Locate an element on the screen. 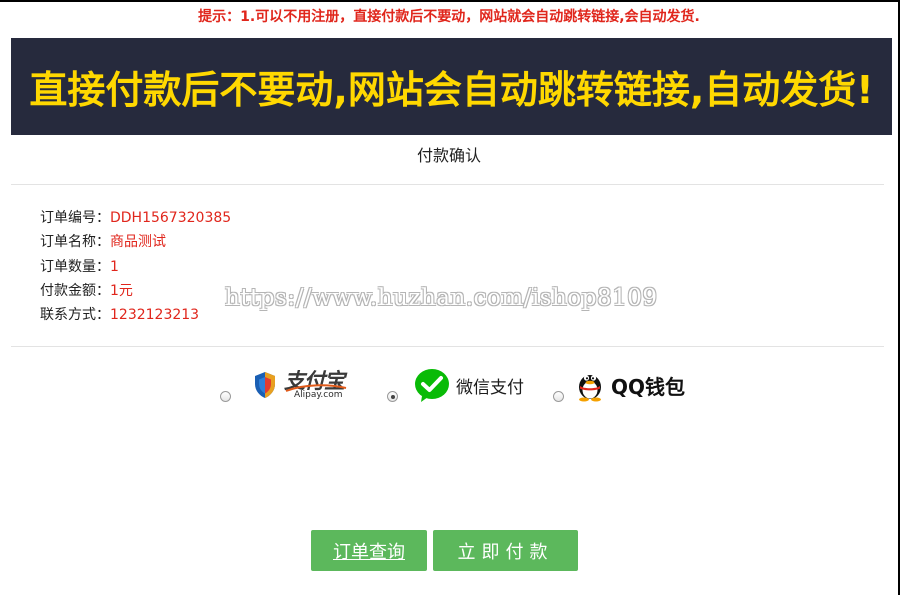 The image size is (900, 595). order-number-row: 订单编号：DDH1567320385 is located at coordinates (135, 218).